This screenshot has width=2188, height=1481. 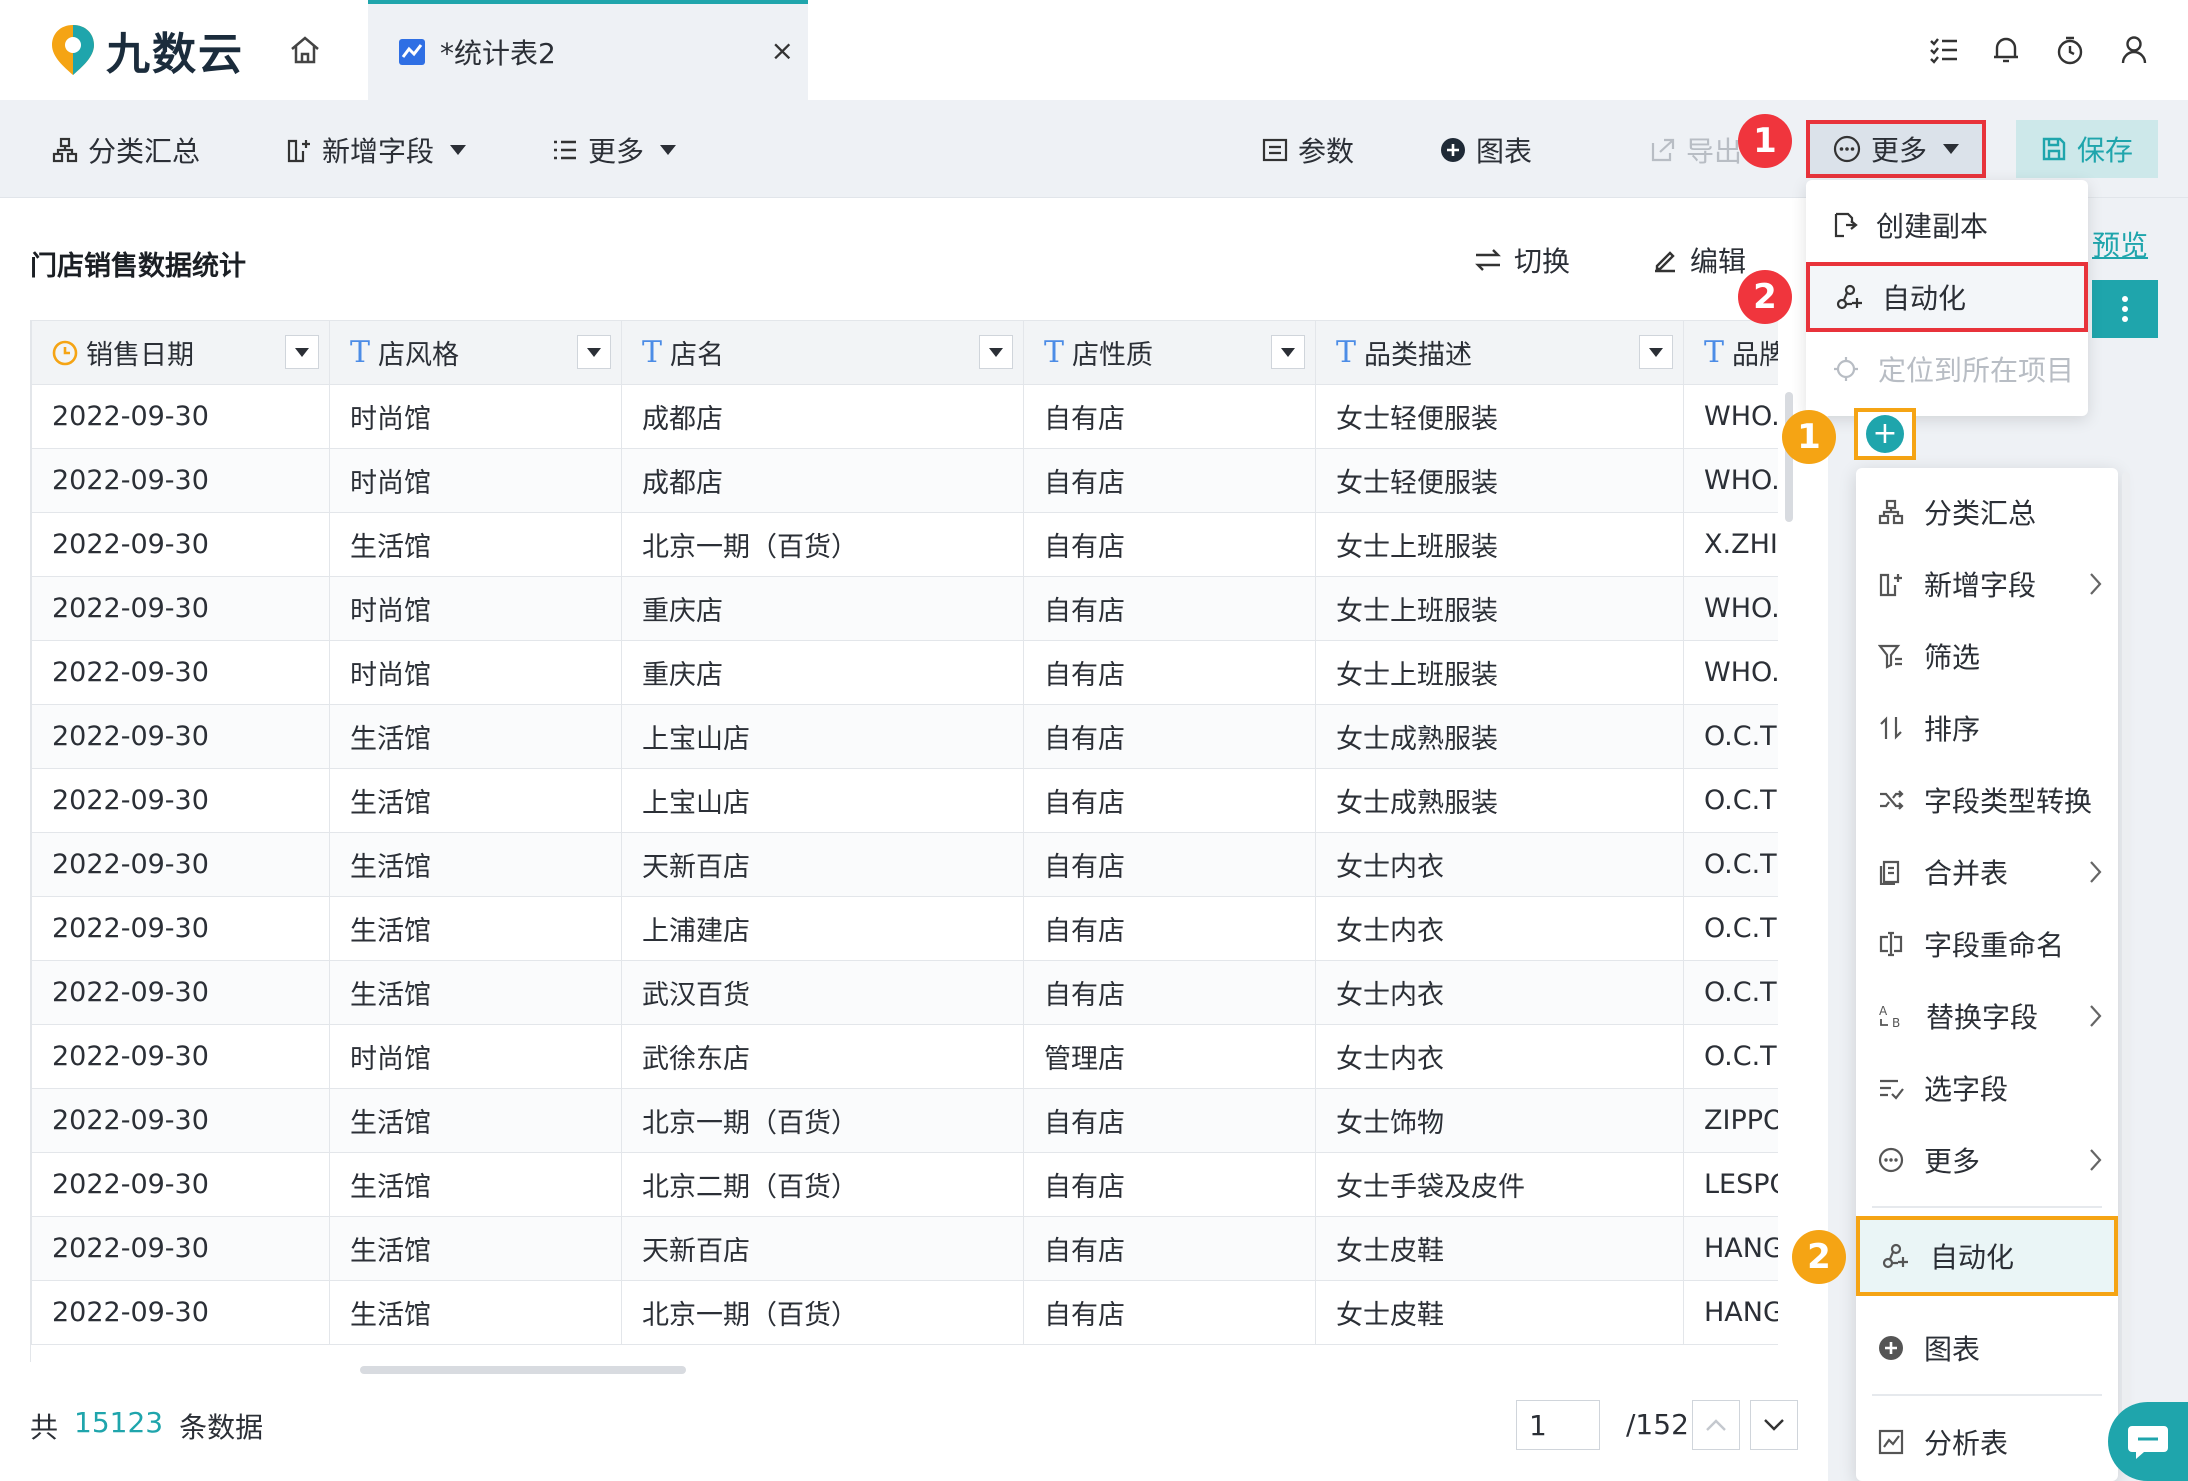 What do you see at coordinates (1169, 1056) in the screenshot?
I see `table-cell: 管理店` at bounding box center [1169, 1056].